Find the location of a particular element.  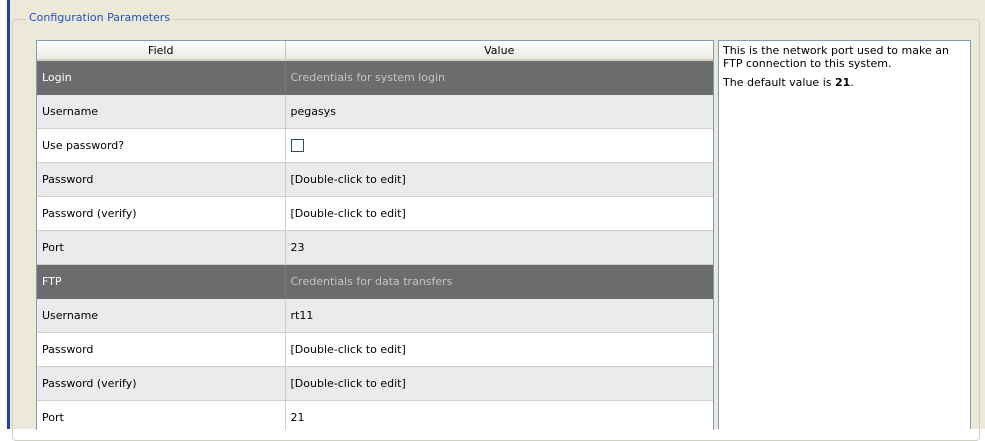

column-header-field: Field is located at coordinates (161, 51).